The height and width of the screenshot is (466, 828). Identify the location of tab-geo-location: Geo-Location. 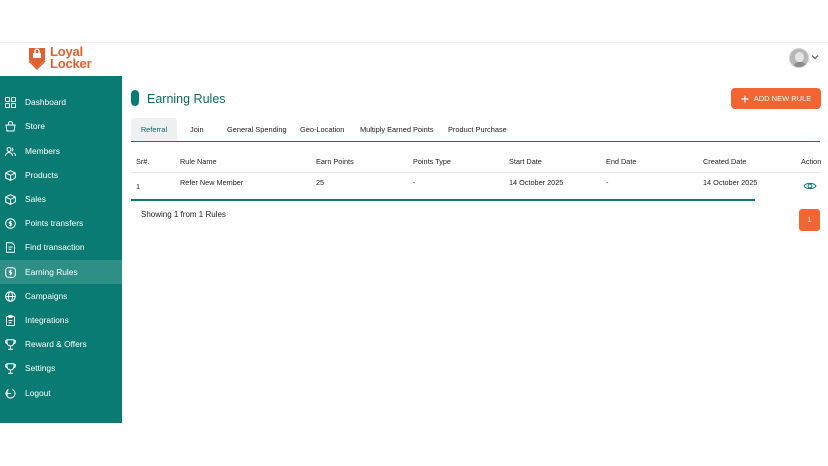
(322, 129).